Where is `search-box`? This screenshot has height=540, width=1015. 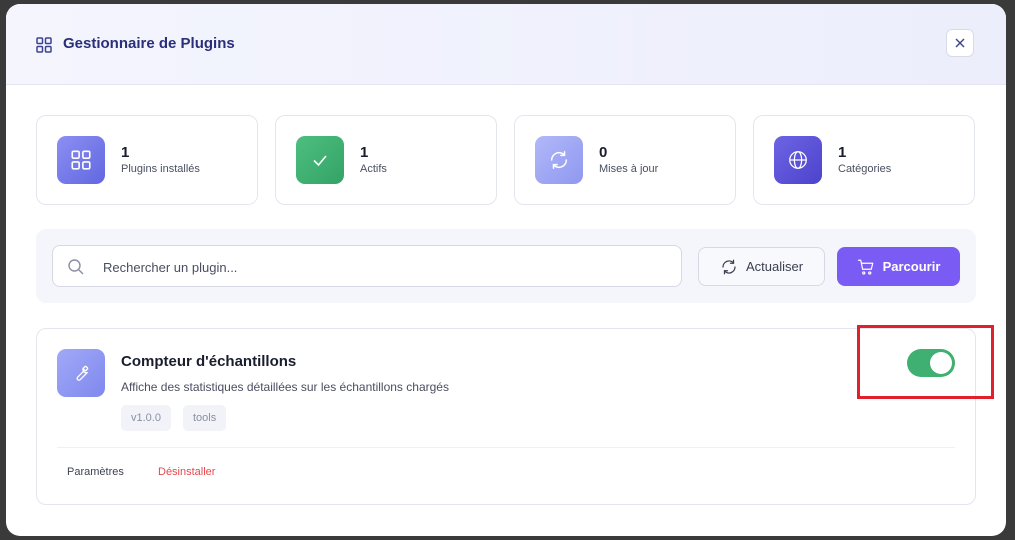
search-box is located at coordinates (367, 266).